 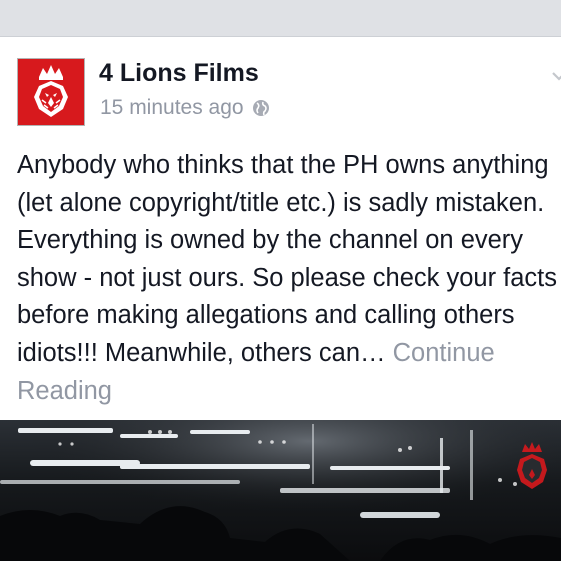 I want to click on page-avatar, so click(x=51, y=92).